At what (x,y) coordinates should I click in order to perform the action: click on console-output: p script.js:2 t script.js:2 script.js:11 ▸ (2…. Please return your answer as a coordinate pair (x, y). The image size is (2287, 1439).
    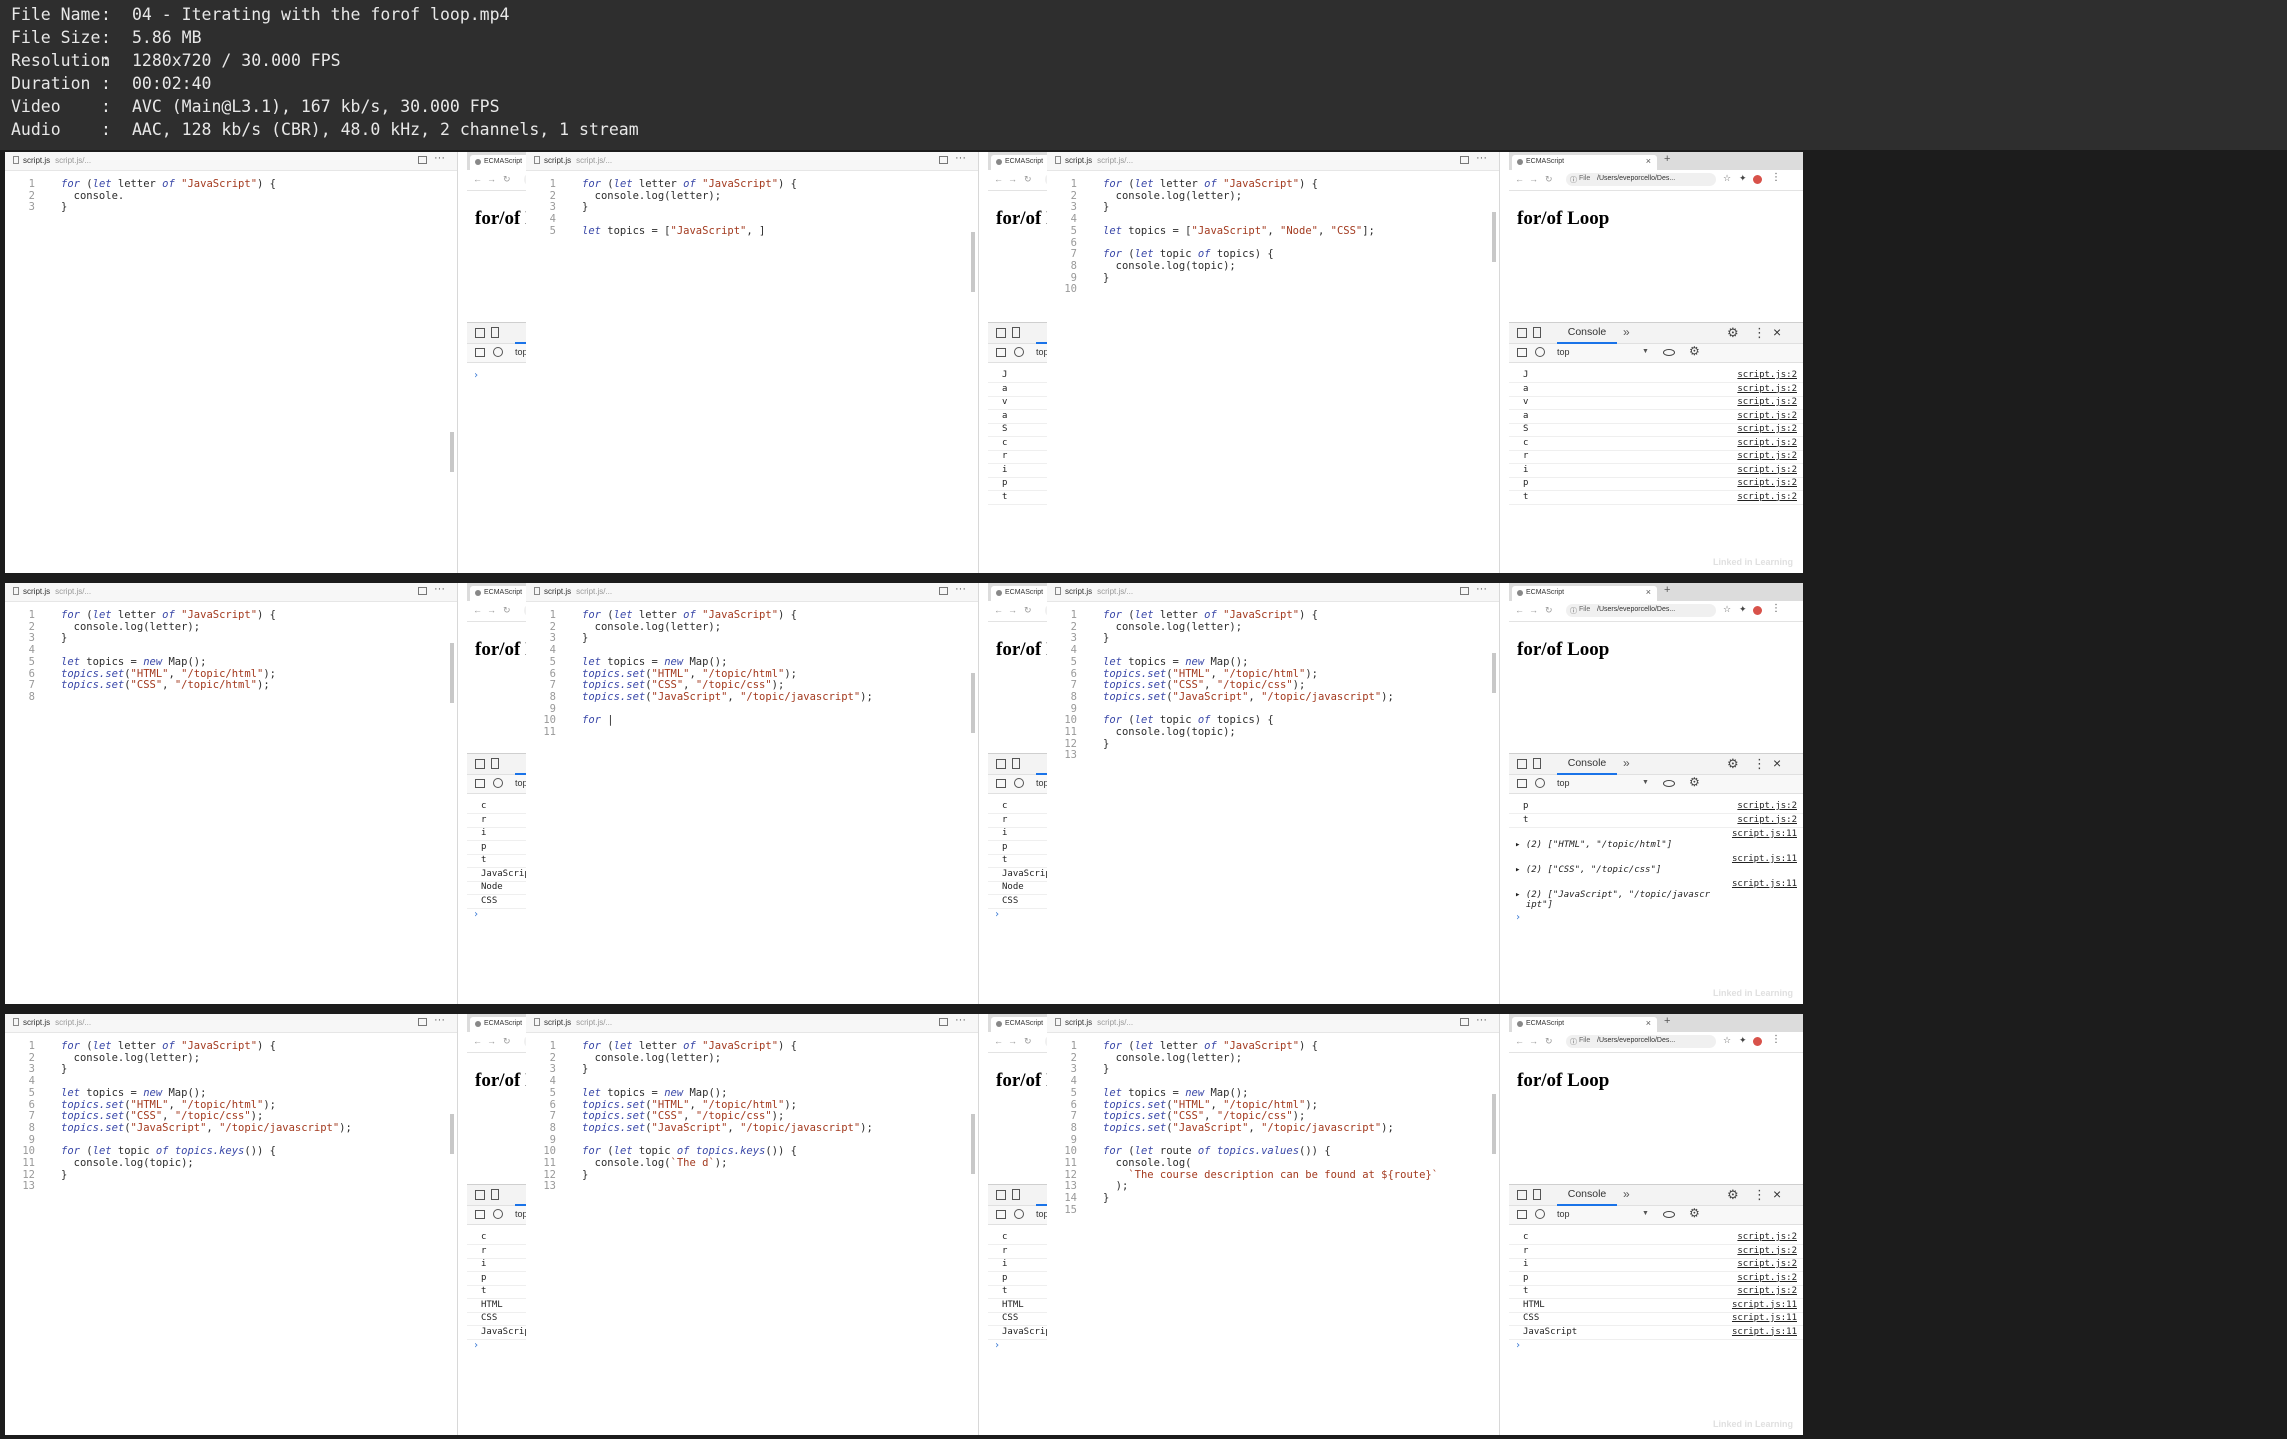
    Looking at the image, I should click on (1656, 899).